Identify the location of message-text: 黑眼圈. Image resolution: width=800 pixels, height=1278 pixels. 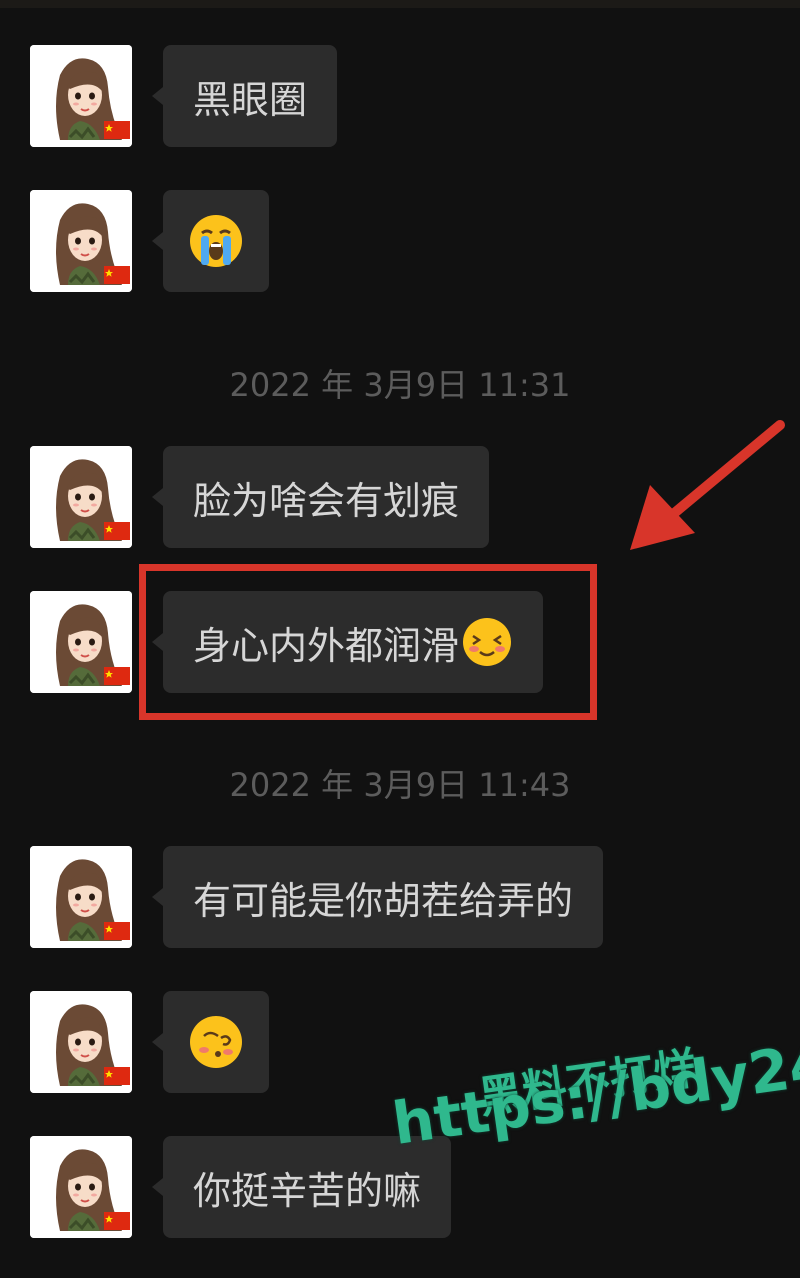
(250, 99).